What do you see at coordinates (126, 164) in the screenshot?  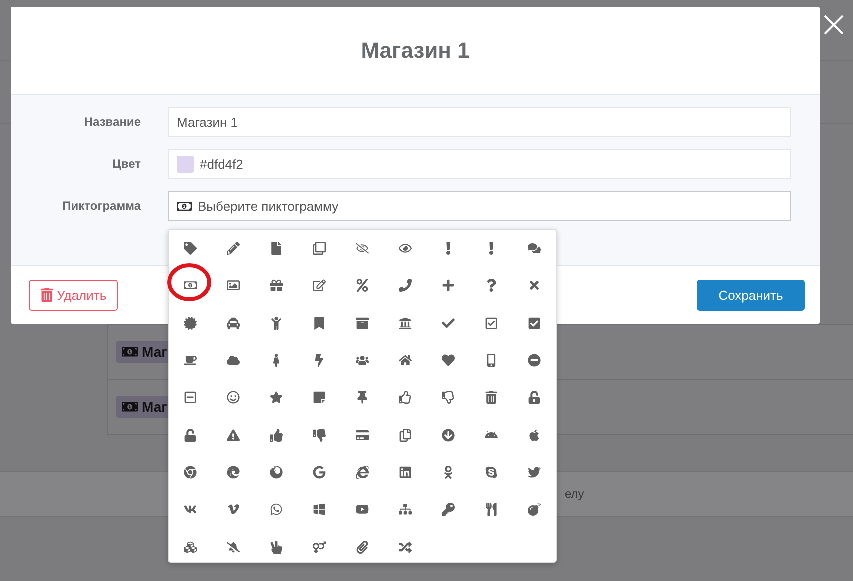 I see `field-label: Цвет` at bounding box center [126, 164].